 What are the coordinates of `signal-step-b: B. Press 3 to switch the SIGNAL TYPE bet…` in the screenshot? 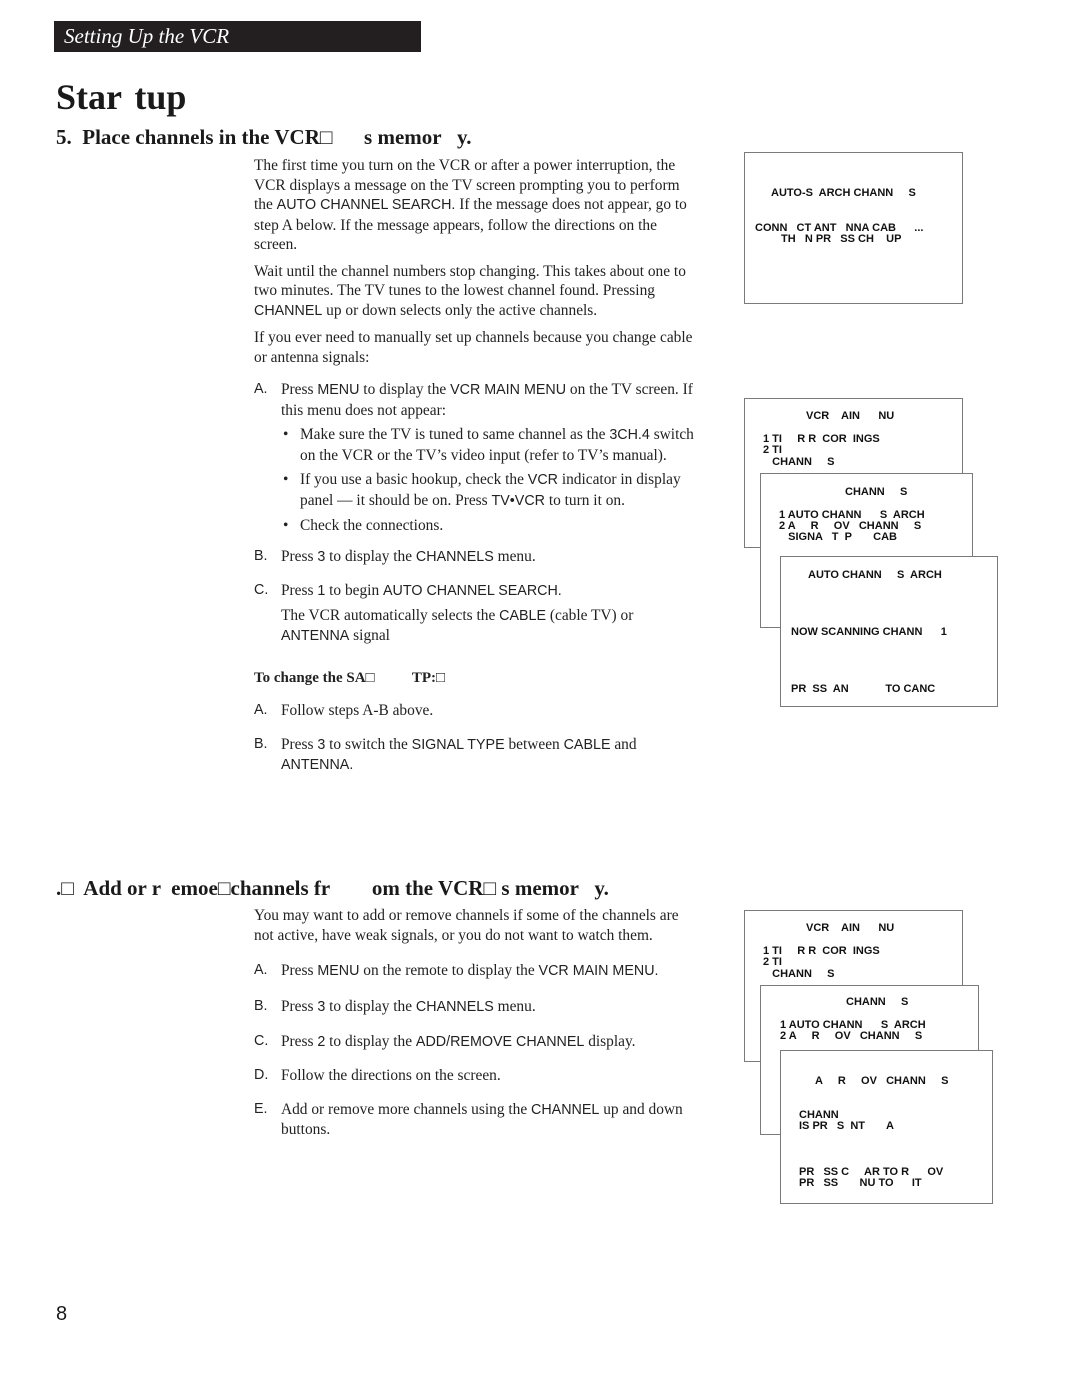 It's located at (445, 754).